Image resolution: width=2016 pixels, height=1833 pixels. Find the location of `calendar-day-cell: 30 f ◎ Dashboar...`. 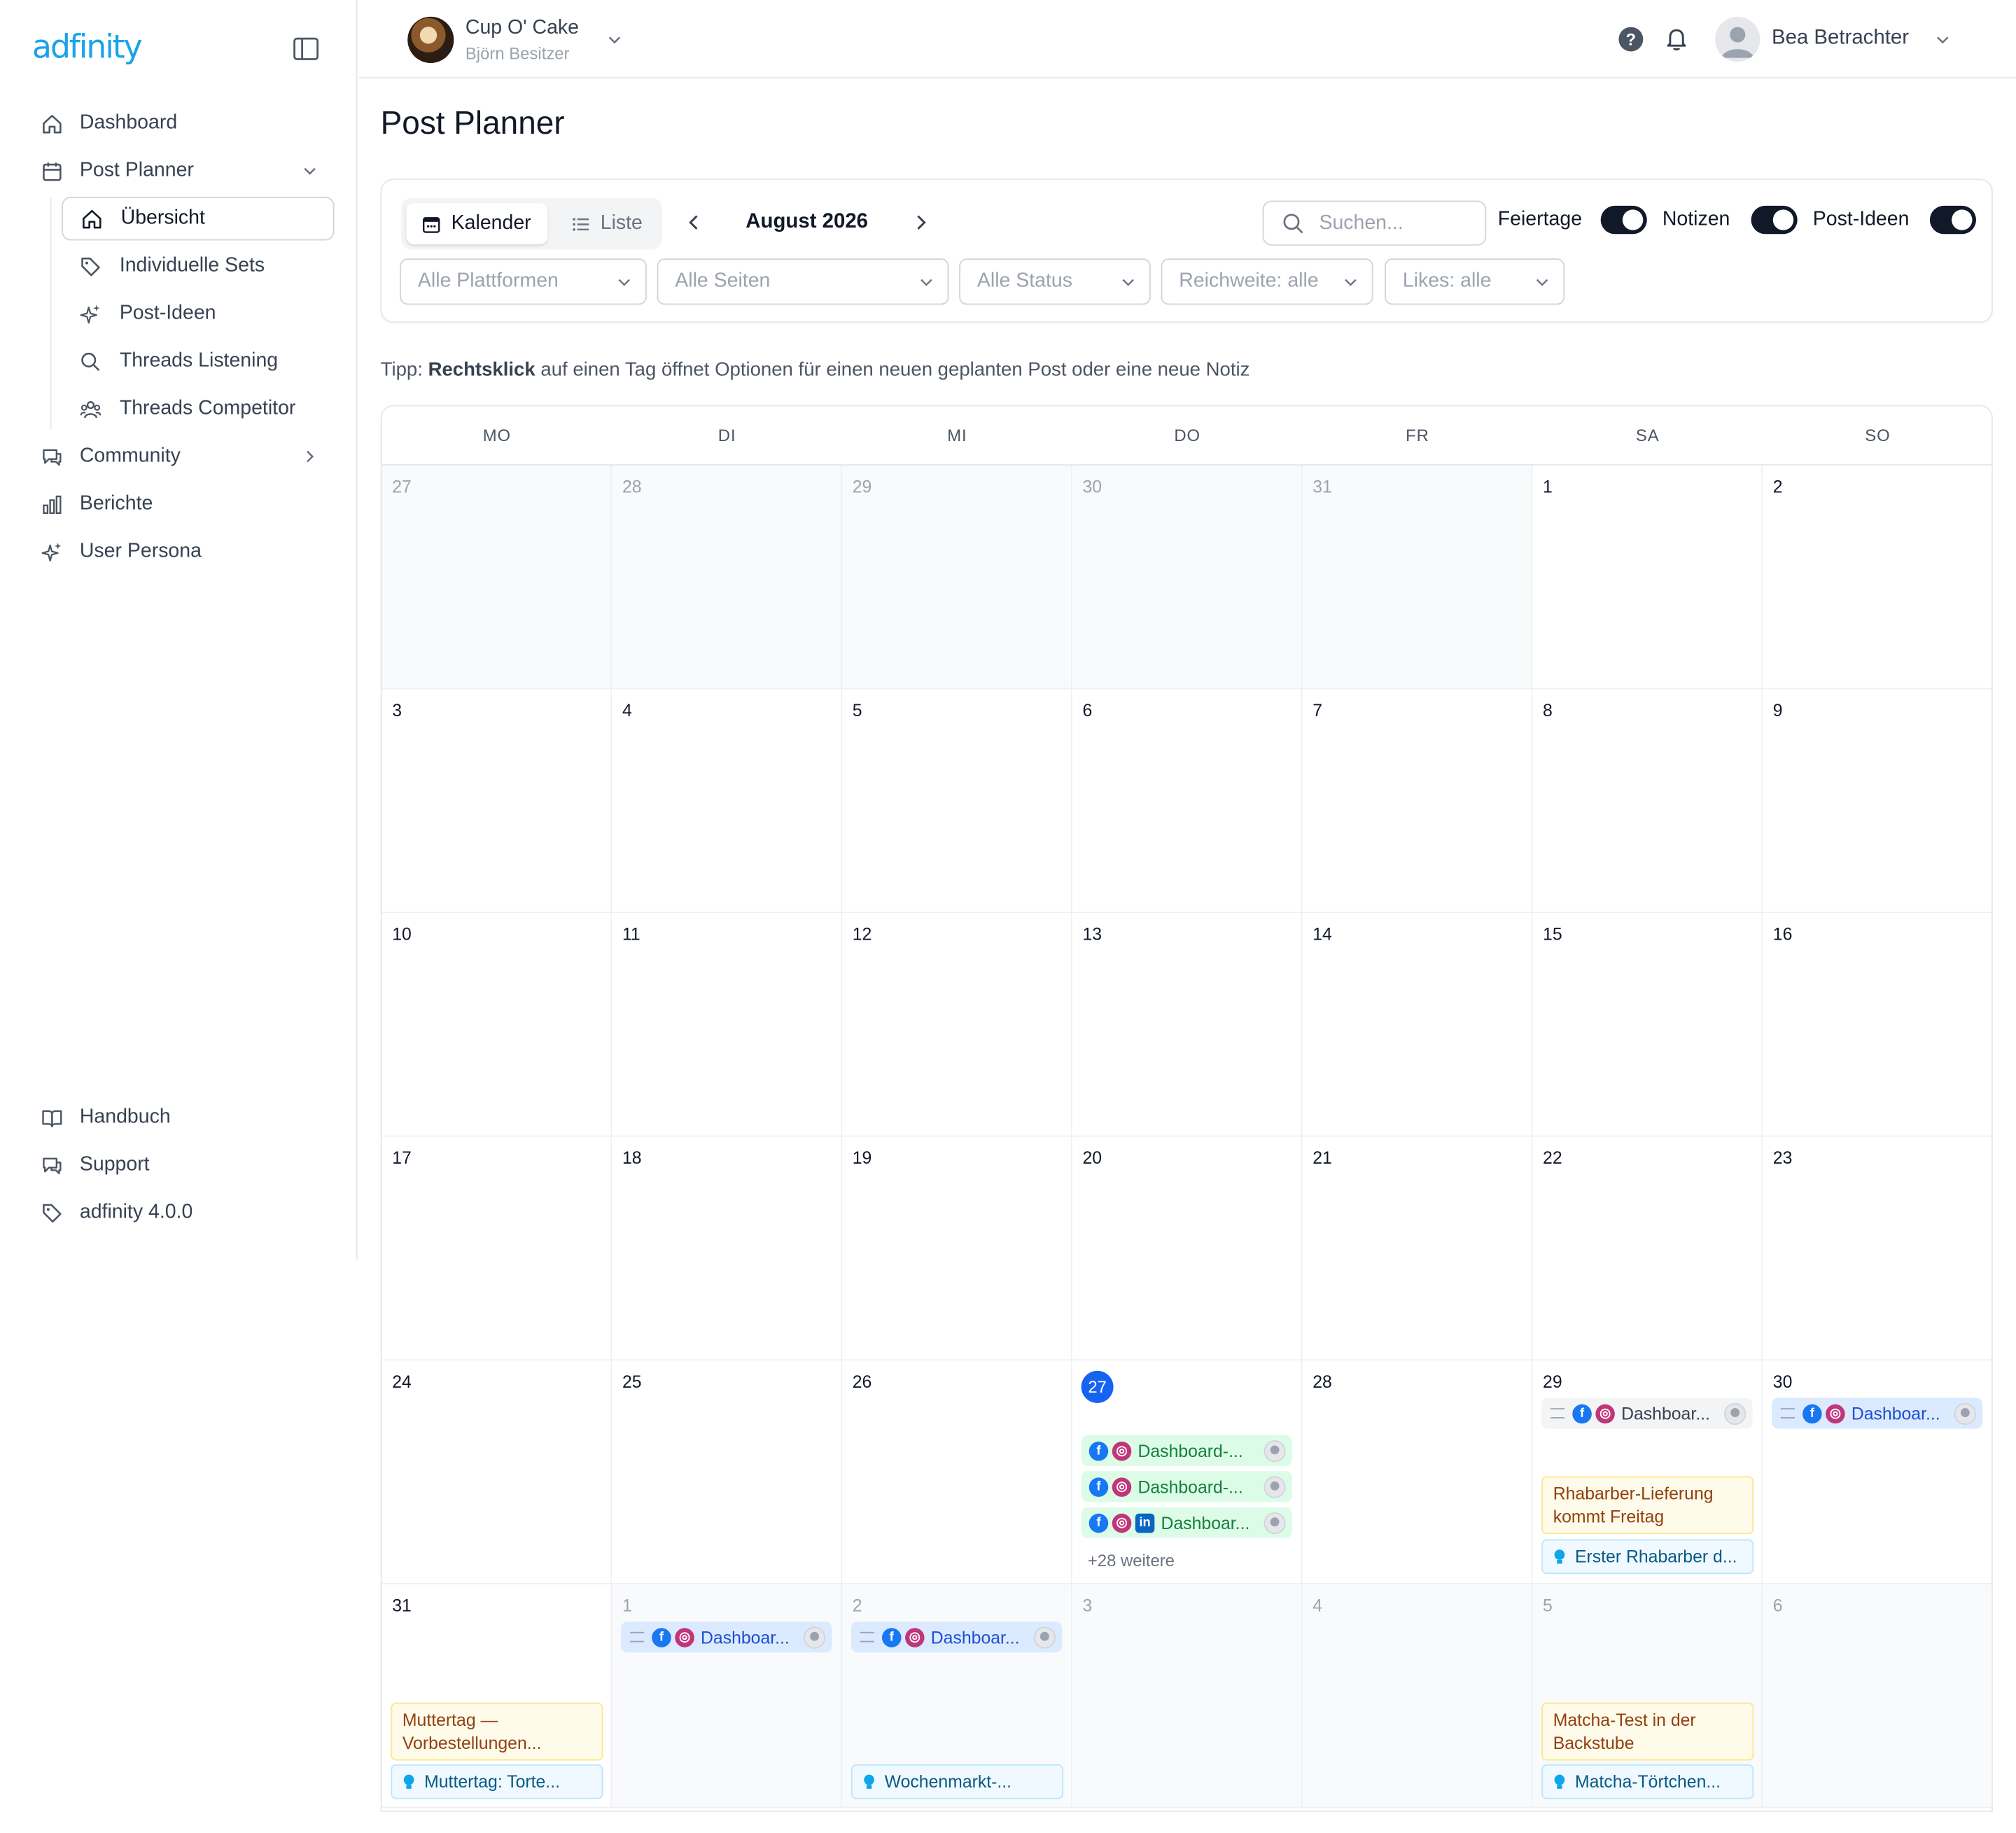

calendar-day-cell: 30 f ◎ Dashboar... is located at coordinates (1877, 1472).